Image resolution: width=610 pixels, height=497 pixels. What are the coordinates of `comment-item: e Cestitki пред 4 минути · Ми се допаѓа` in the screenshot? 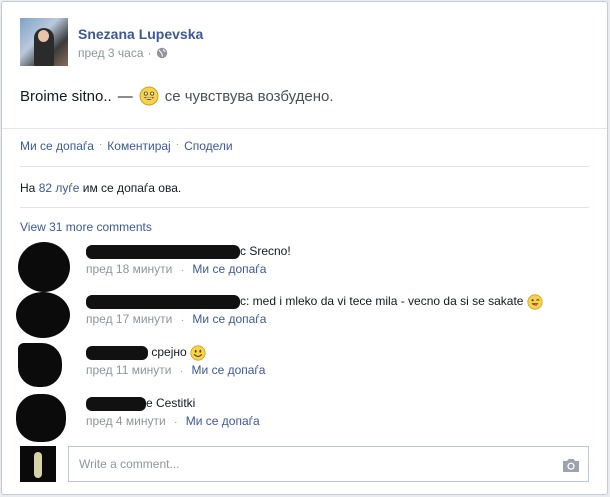 It's located at (138, 418).